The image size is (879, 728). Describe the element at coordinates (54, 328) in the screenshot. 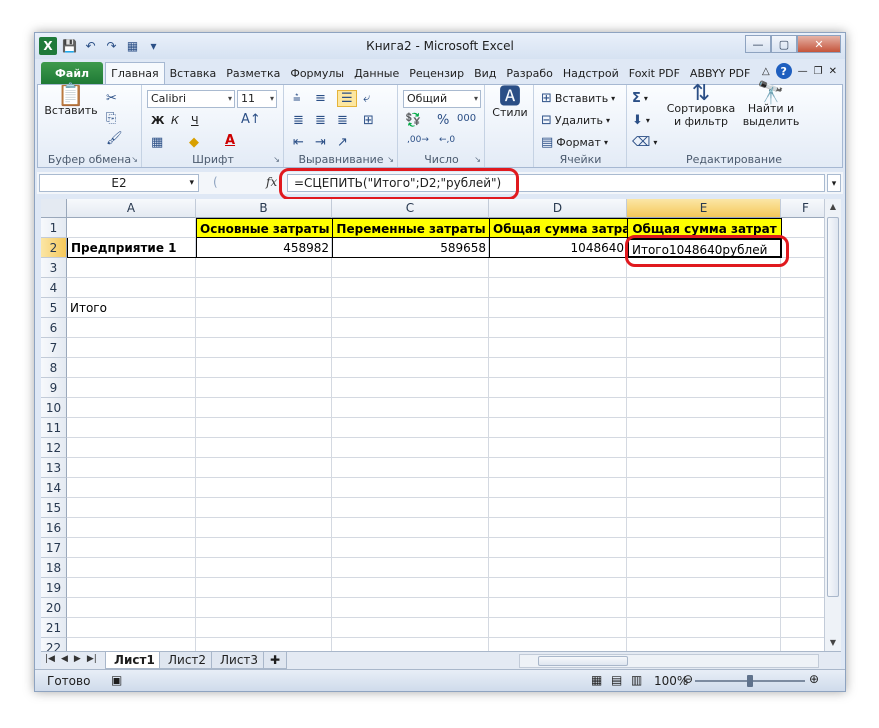

I see `row-header-6: 6` at that location.